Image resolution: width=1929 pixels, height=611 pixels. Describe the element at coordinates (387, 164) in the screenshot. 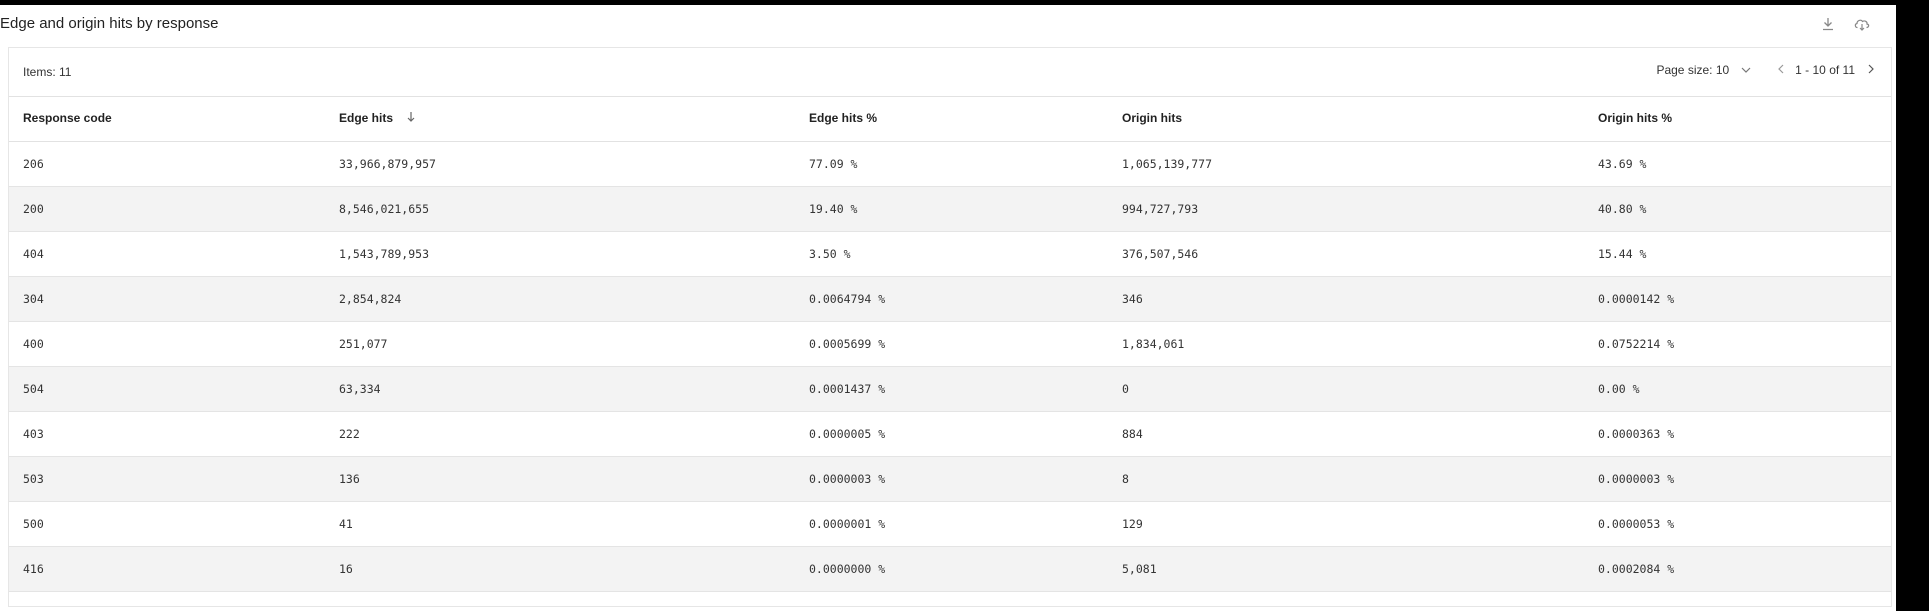

I see `cell-edge-hits: 33,966,879,957` at that location.